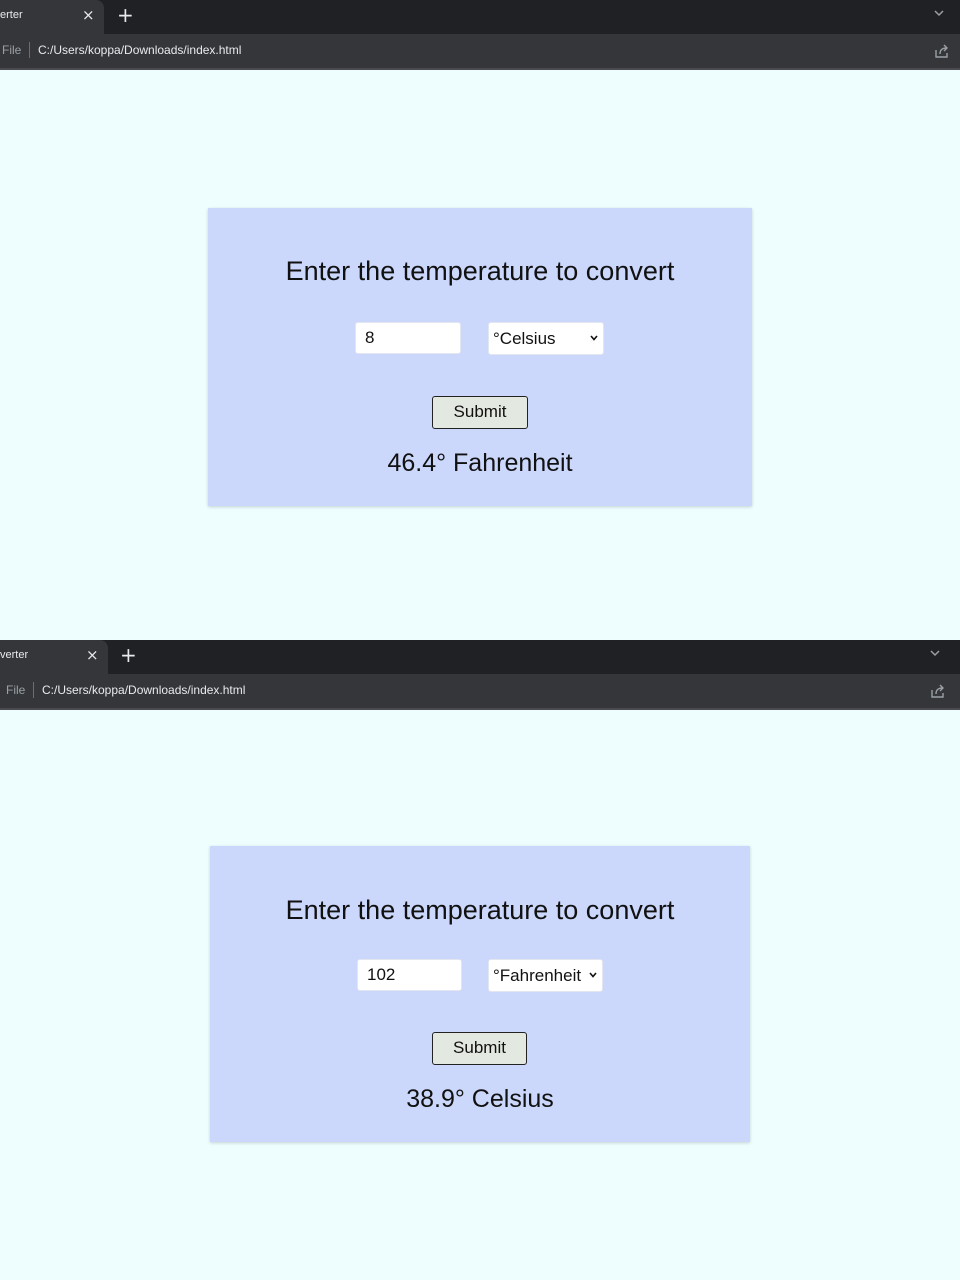 The image size is (960, 1280). What do you see at coordinates (14, 655) in the screenshot?
I see `tab-title: verter` at bounding box center [14, 655].